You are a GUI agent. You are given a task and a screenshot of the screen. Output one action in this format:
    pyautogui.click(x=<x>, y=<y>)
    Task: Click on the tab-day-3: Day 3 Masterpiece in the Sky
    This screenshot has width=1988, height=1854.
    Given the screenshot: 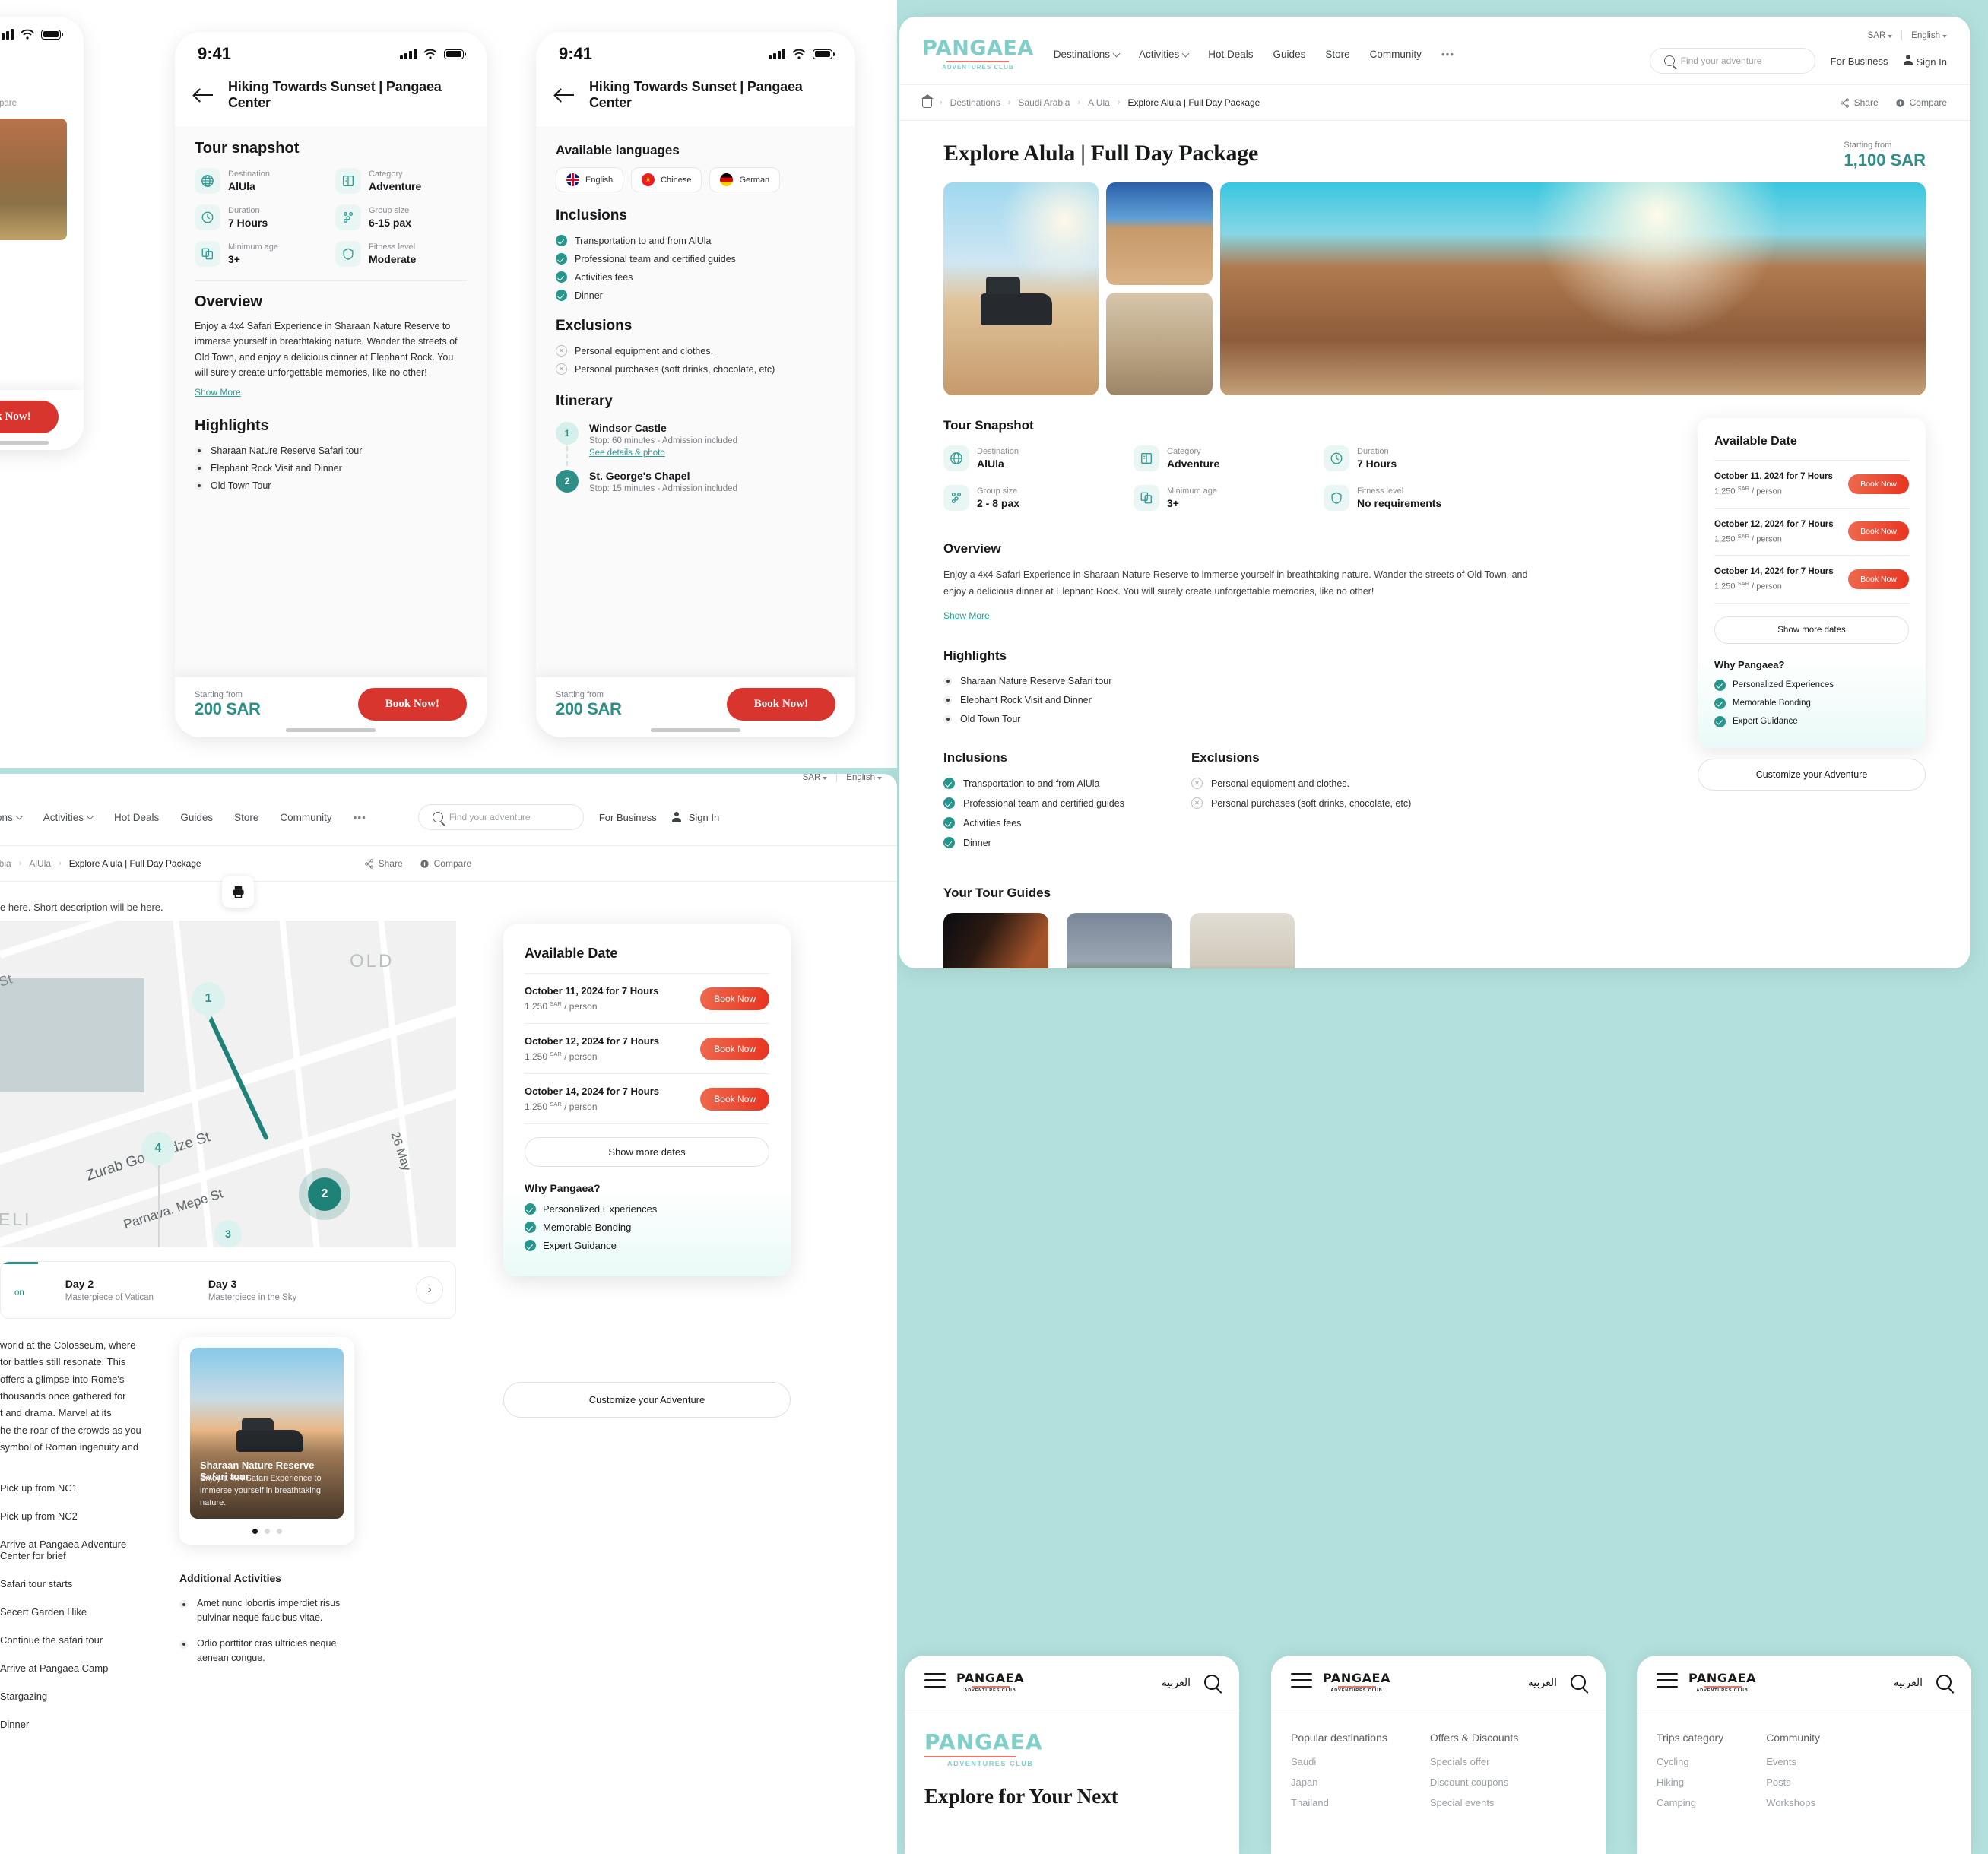 What is the action you would take?
    pyautogui.click(x=252, y=1290)
    